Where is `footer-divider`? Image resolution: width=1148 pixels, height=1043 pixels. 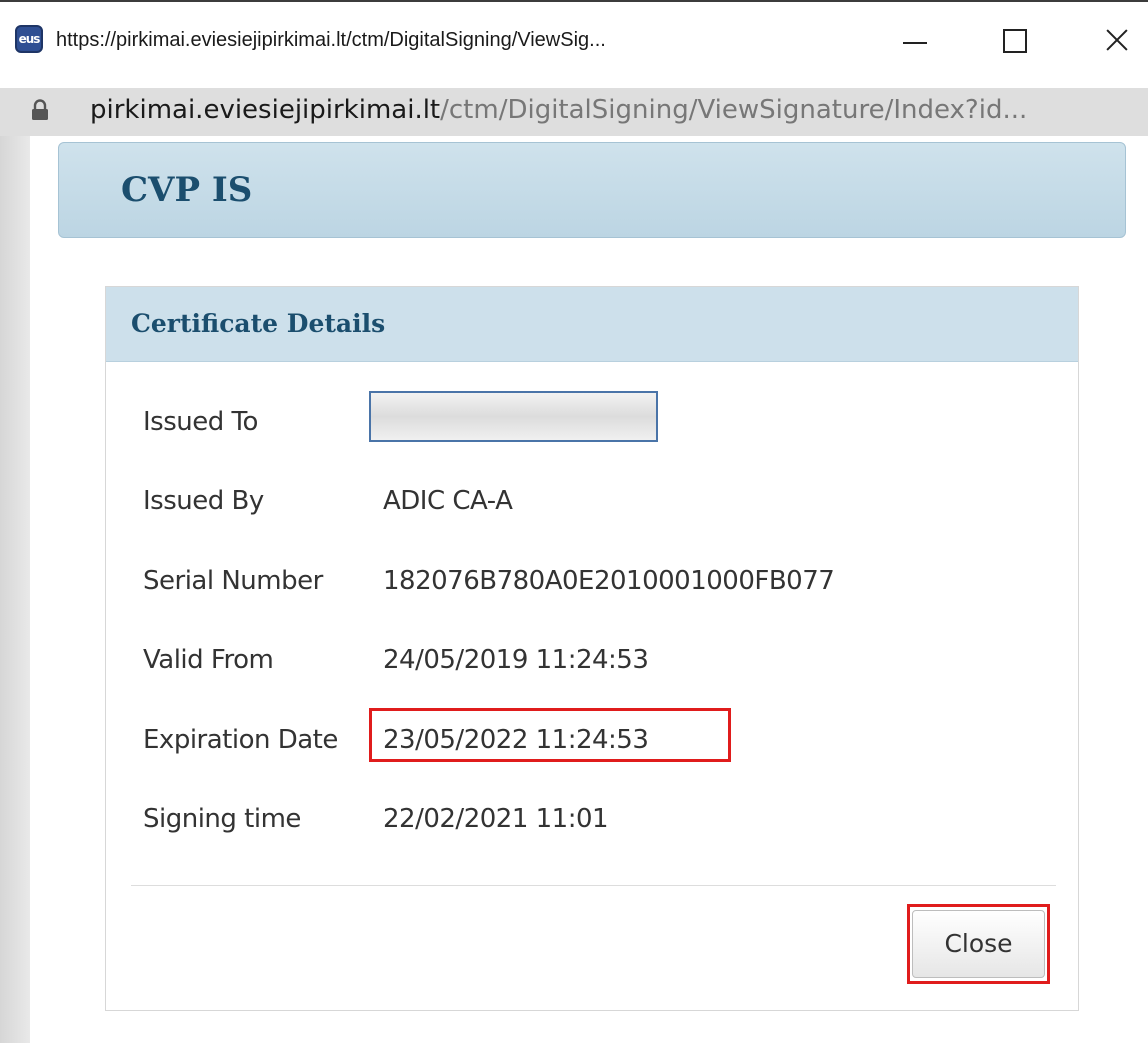 footer-divider is located at coordinates (593, 885).